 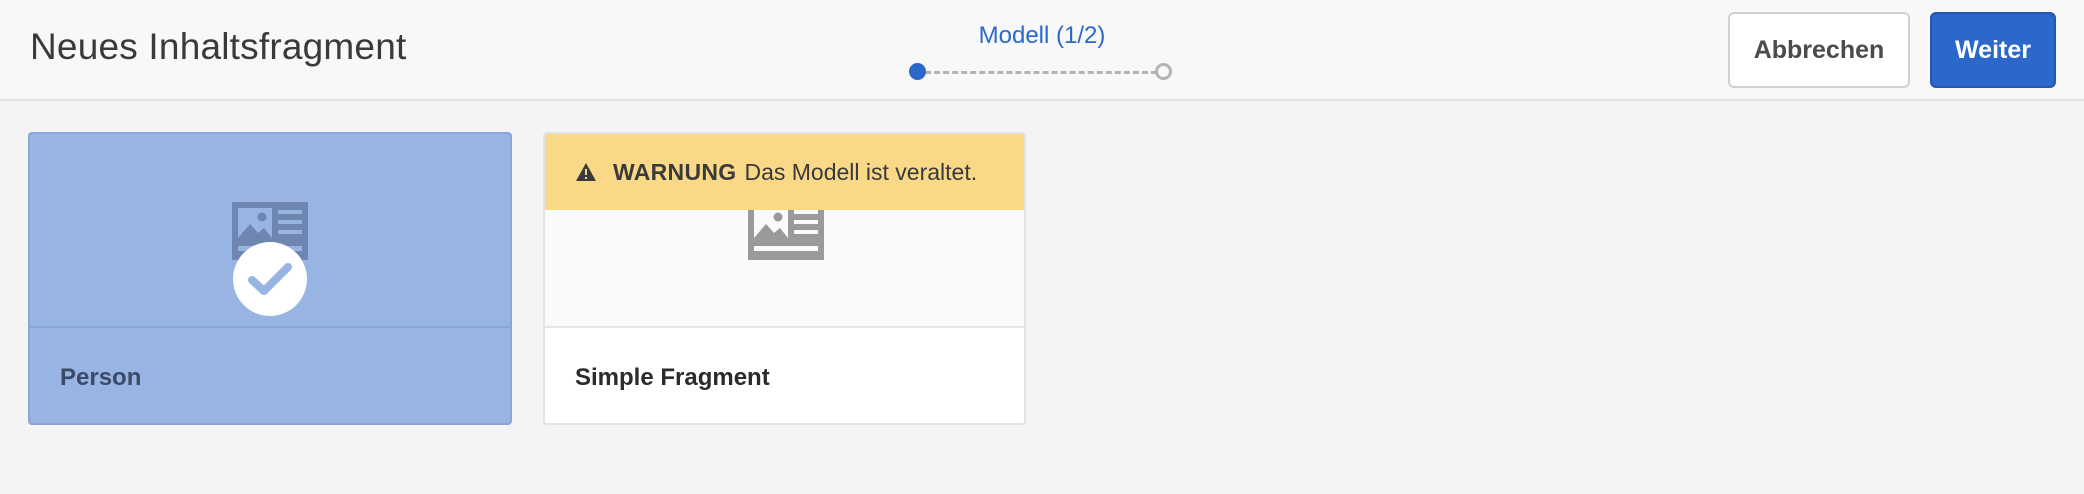 I want to click on fragment-model-icon, so click(x=786, y=231).